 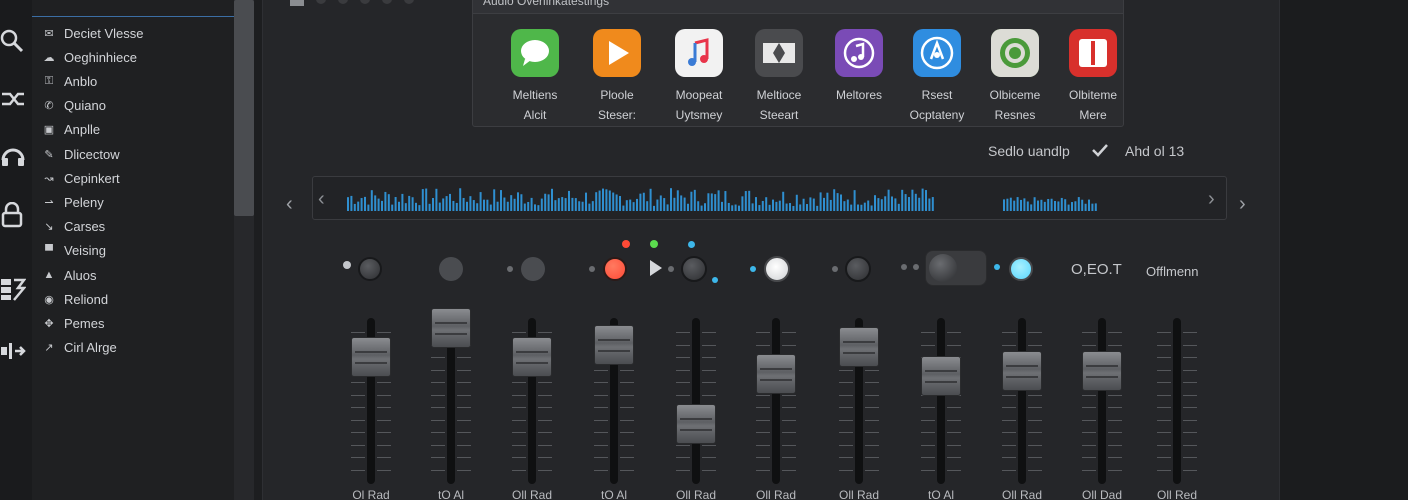 I want to click on app-tile: Meltores, so click(x=859, y=77).